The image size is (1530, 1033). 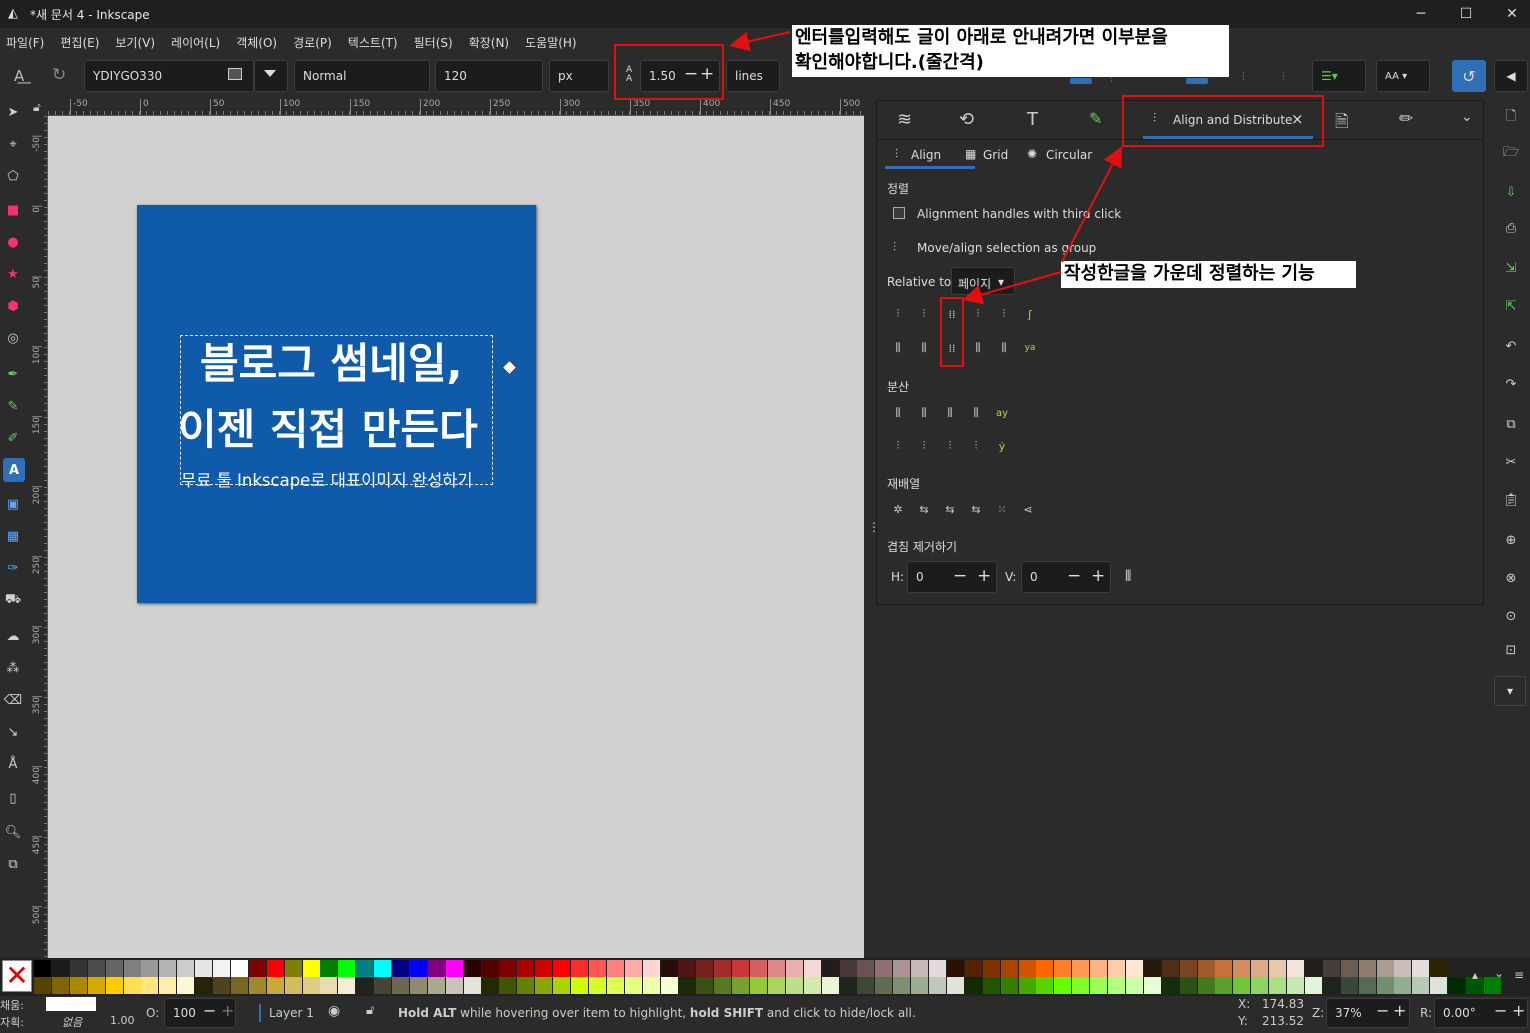 I want to click on font-size-input: 120, so click(x=489, y=76).